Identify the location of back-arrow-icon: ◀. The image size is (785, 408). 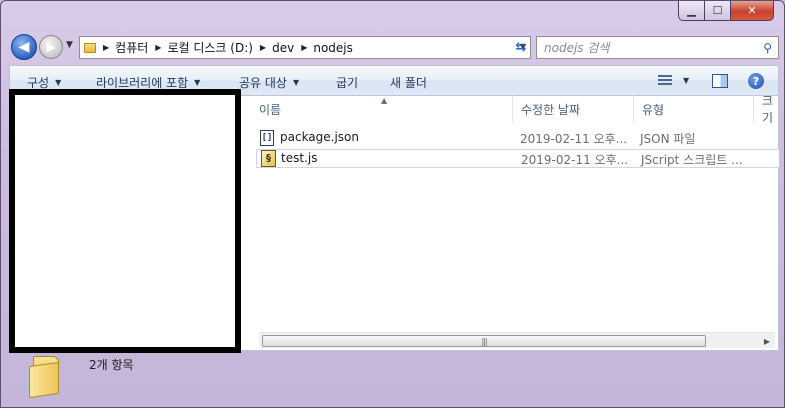
(24, 47).